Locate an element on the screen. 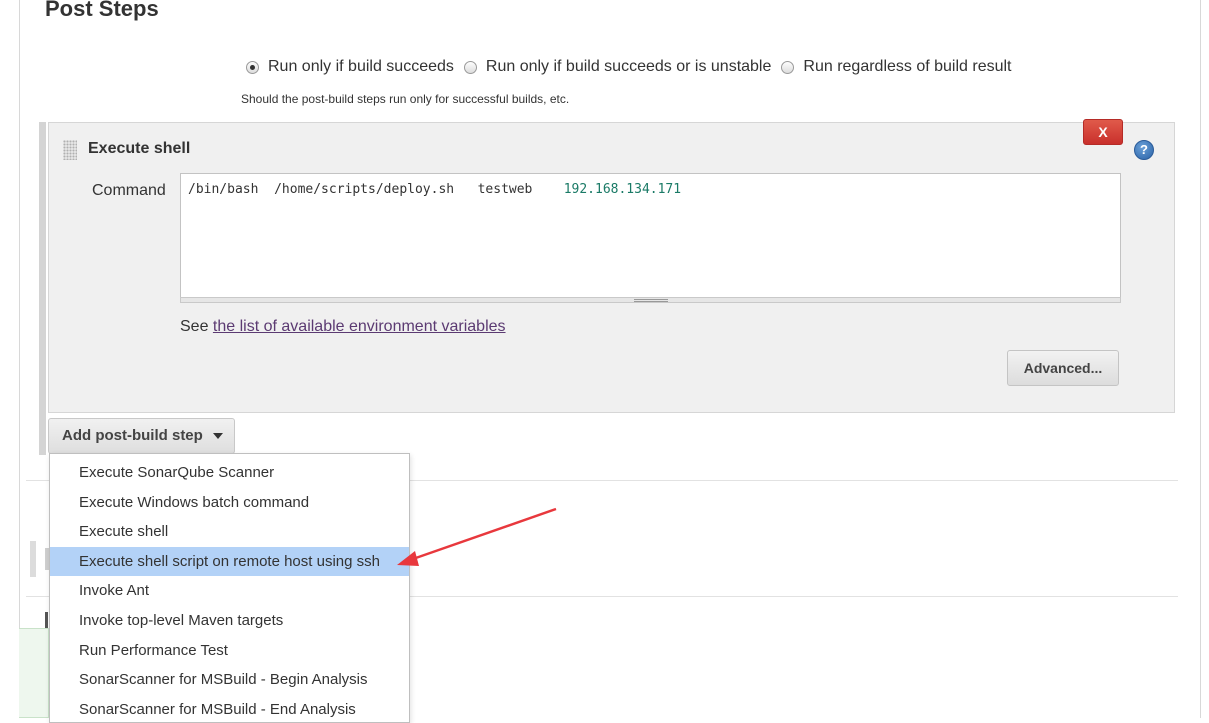 This screenshot has height=723, width=1209. menu-item-sonarqube-scanner: Execute SonarQube Scanner is located at coordinates (229, 473).